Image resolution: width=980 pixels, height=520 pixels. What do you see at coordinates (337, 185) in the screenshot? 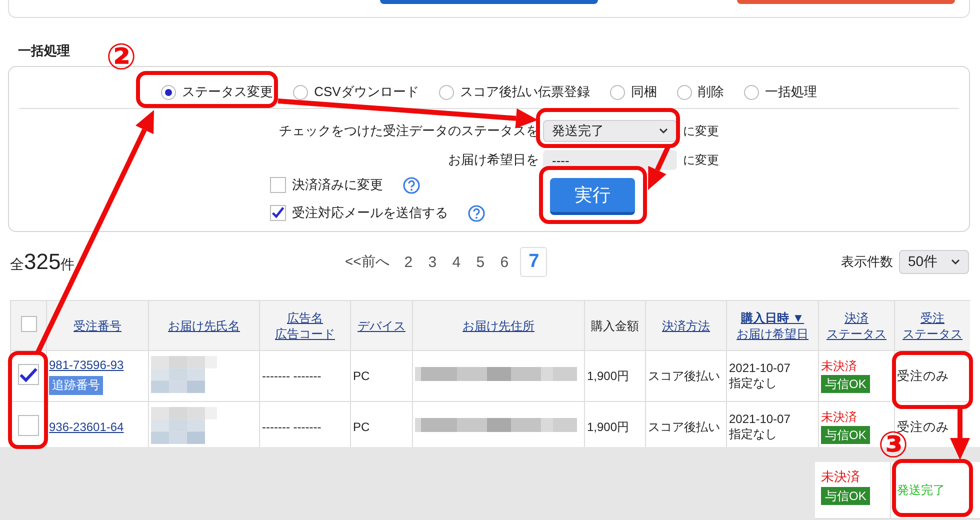
I see `checkbox-label: 決済済みに変更` at bounding box center [337, 185].